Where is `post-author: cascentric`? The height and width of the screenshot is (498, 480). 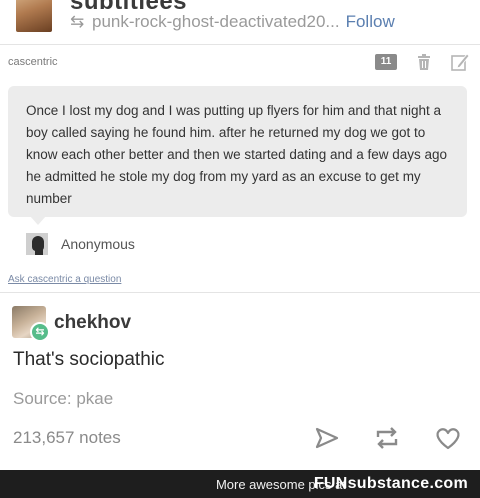
post-author: cascentric is located at coordinates (33, 62).